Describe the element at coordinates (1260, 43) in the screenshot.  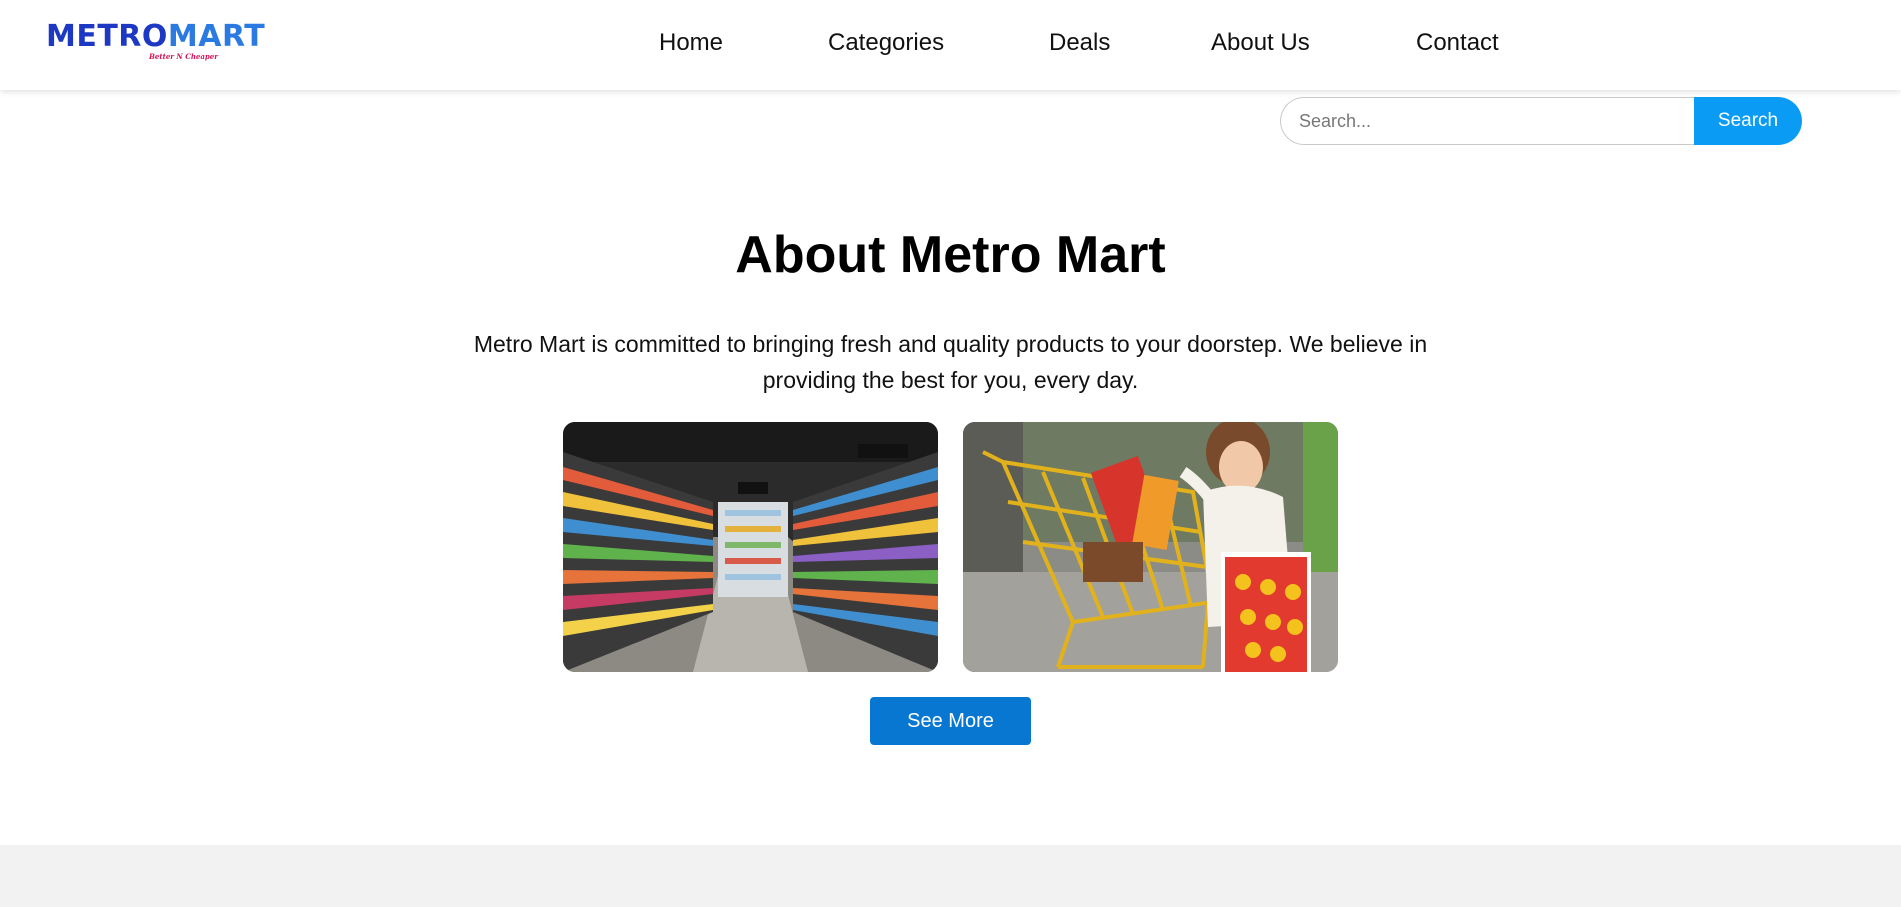
I see `nav-link-about-us: About Us` at that location.